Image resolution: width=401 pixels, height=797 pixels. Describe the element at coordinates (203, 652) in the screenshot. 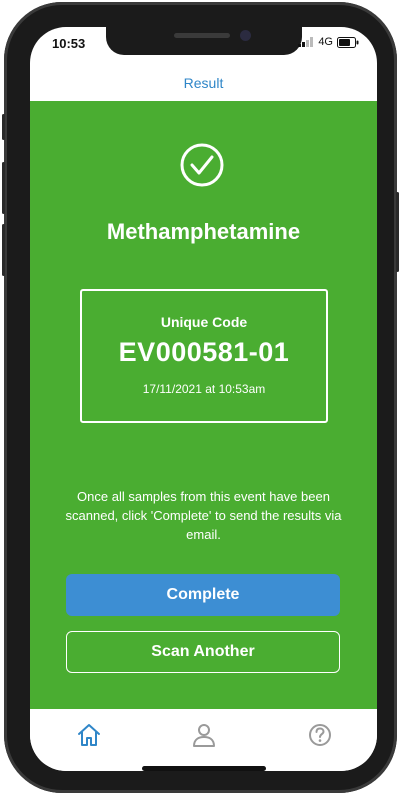

I see `scan-another-button: Scan Another` at that location.